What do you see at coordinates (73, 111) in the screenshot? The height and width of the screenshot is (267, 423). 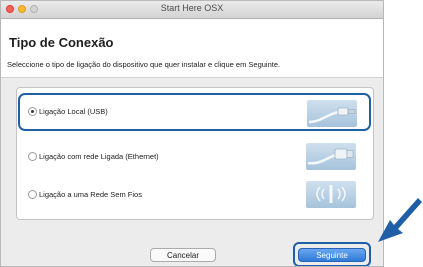 I see `option-usb-label: Ligação Local (USB)` at bounding box center [73, 111].